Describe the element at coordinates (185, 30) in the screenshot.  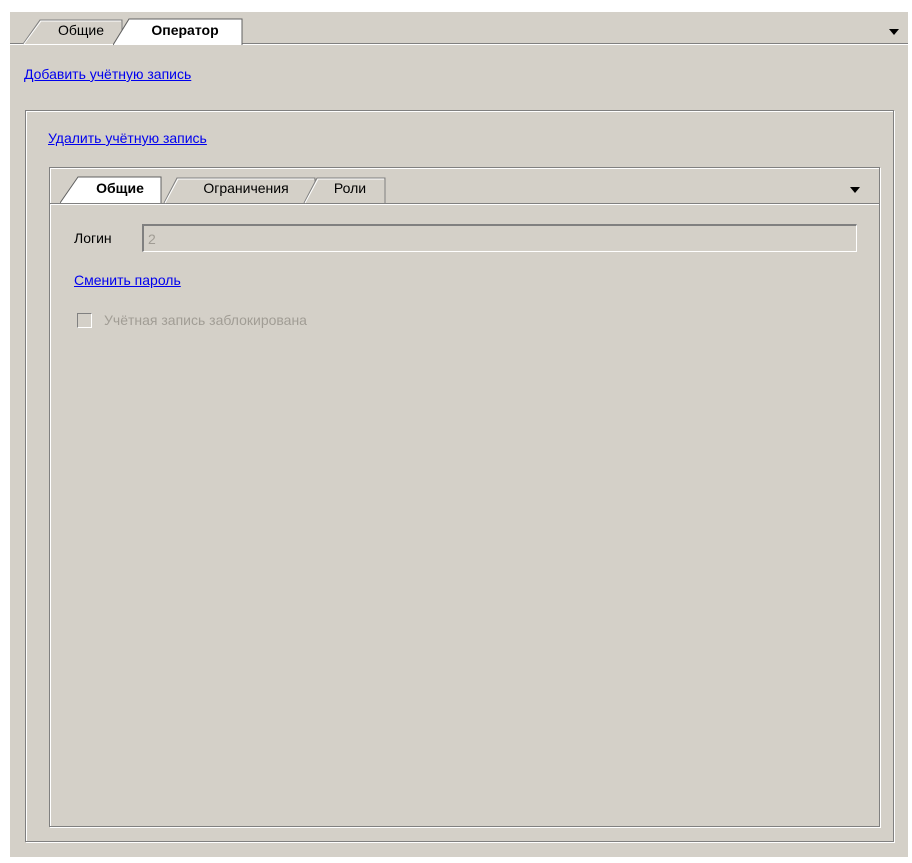
I see `tab-operator-label: Оператор` at that location.